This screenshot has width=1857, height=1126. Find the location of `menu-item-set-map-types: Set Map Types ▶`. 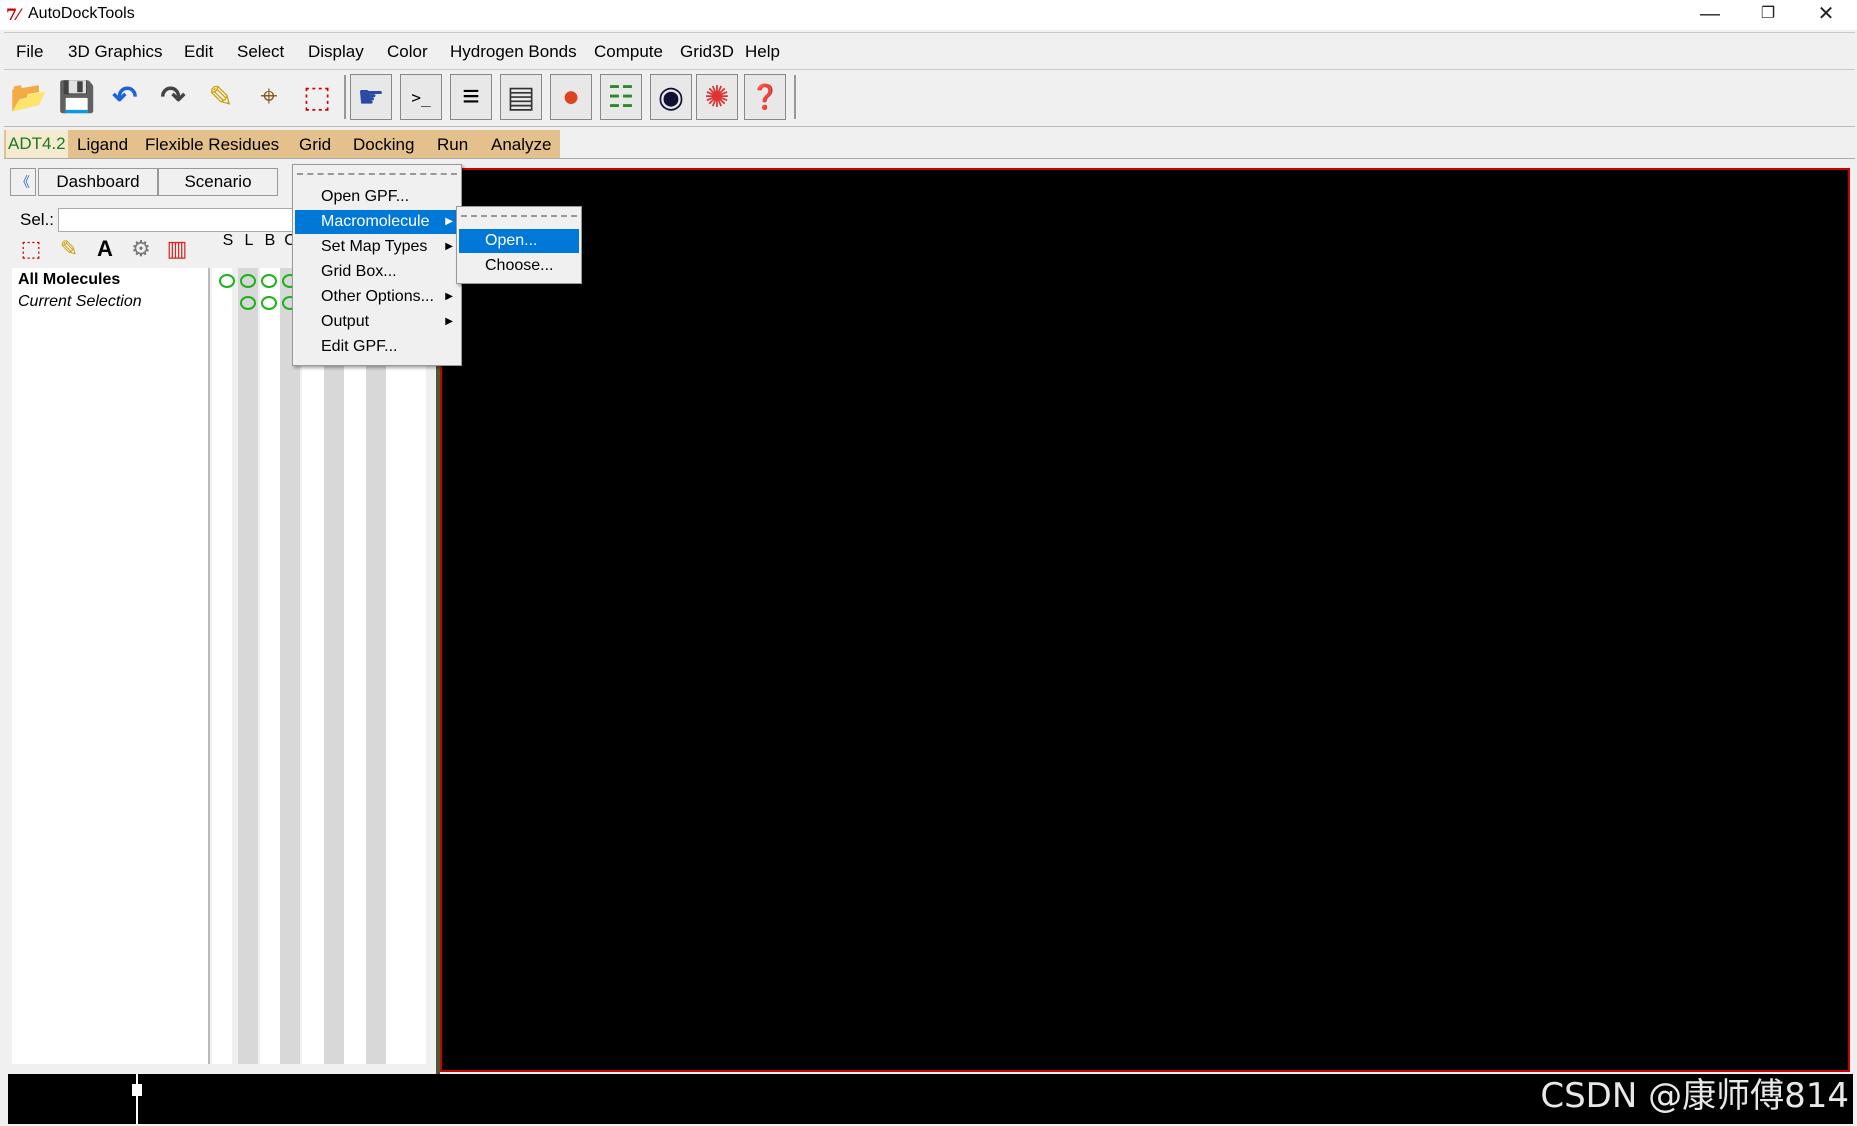

menu-item-set-map-types: Set Map Types ▶ is located at coordinates (377, 247).